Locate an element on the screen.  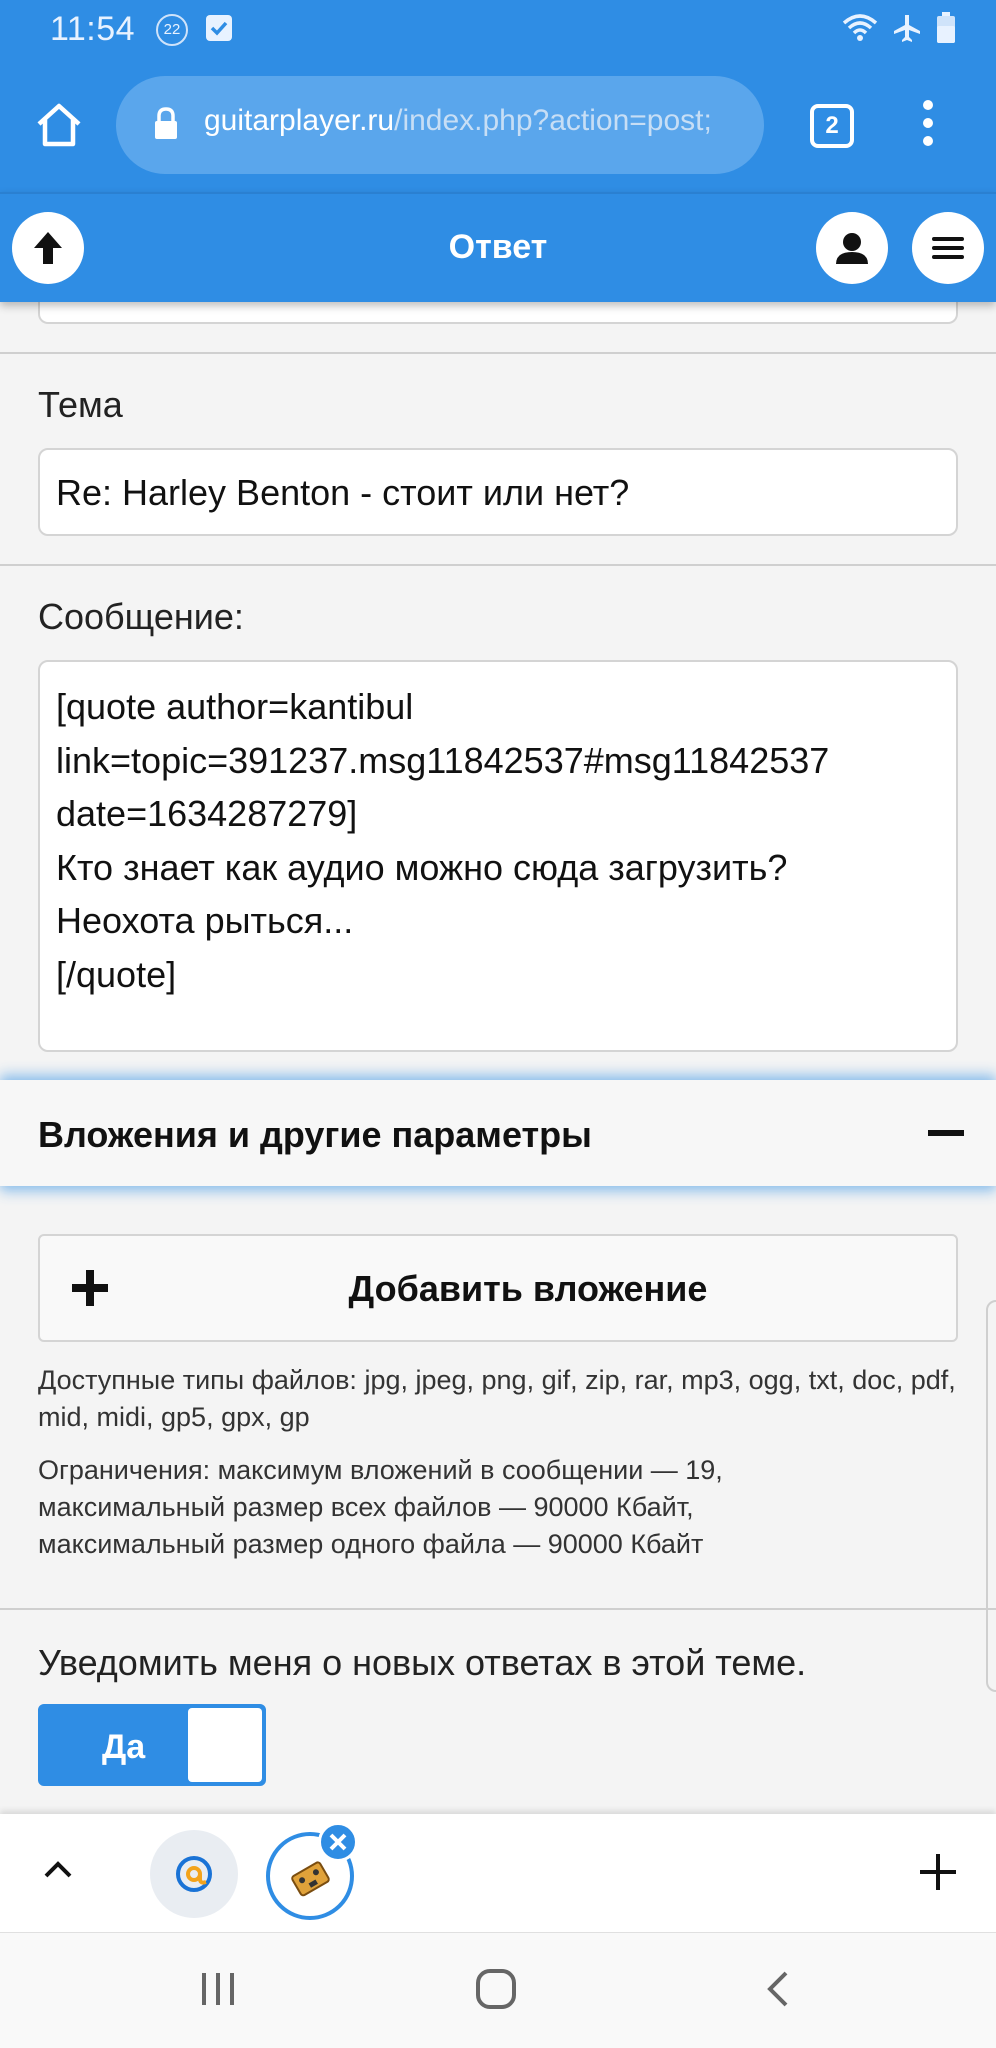
lock-icon is located at coordinates (166, 123).